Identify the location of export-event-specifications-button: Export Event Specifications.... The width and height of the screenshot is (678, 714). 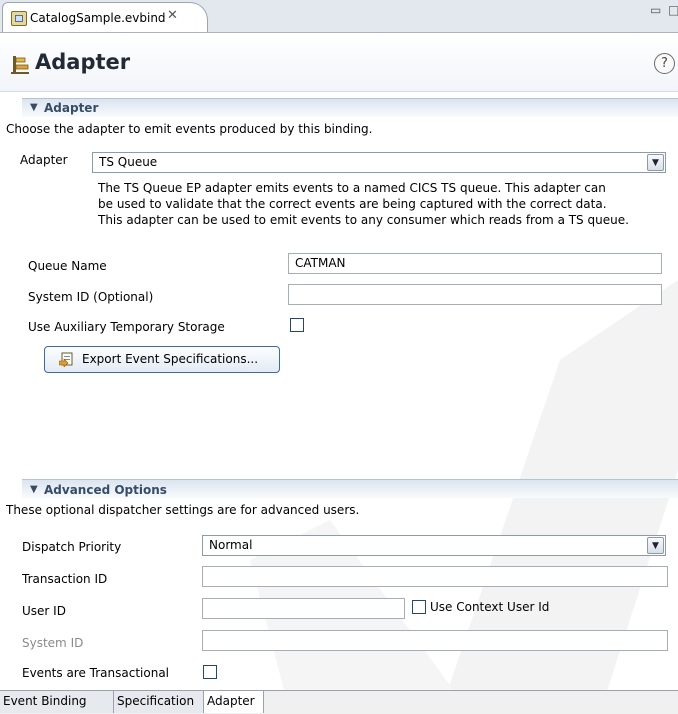
(162, 359).